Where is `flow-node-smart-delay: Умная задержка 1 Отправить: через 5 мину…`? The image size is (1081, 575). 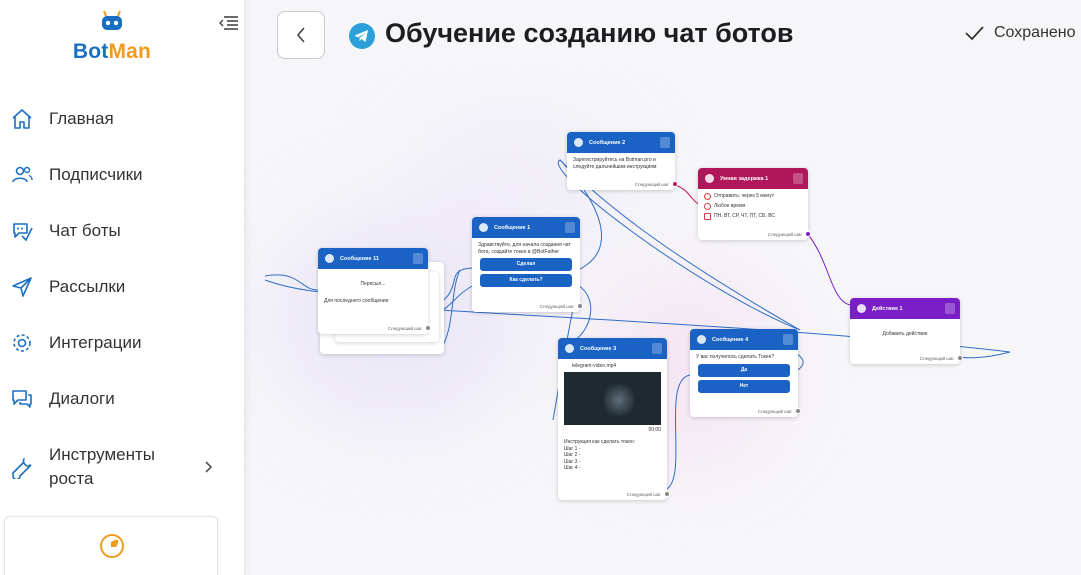
flow-node-smart-delay: Умная задержка 1 Отправить: через 5 мину… is located at coordinates (754, 204).